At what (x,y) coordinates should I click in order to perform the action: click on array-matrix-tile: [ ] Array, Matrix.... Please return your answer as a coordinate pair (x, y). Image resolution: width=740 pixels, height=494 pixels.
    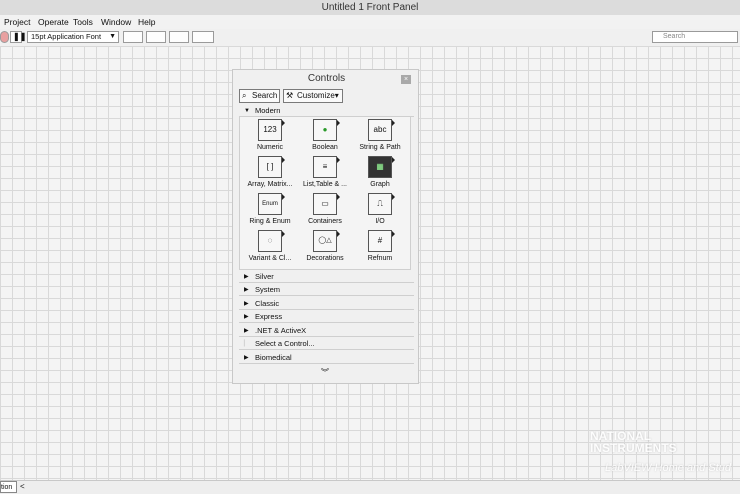
    Looking at the image, I should click on (270, 174).